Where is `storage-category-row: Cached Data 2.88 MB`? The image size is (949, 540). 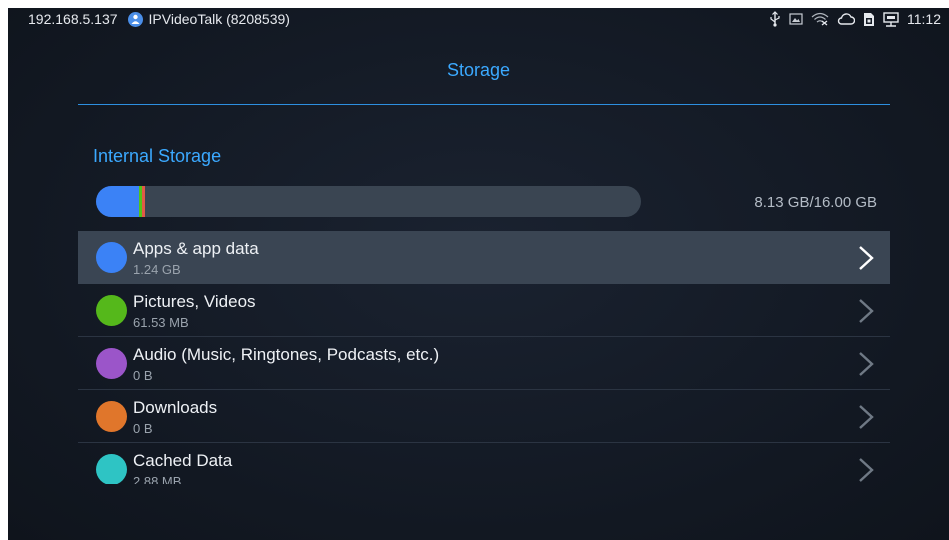 storage-category-row: Cached Data 2.88 MB is located at coordinates (484, 463).